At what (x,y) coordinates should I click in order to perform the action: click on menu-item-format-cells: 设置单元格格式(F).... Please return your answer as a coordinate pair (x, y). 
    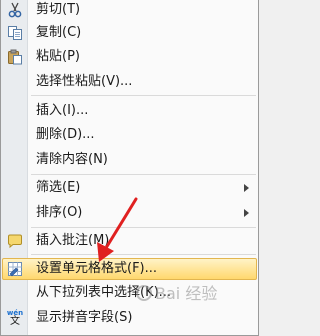
    Looking at the image, I should click on (129, 269).